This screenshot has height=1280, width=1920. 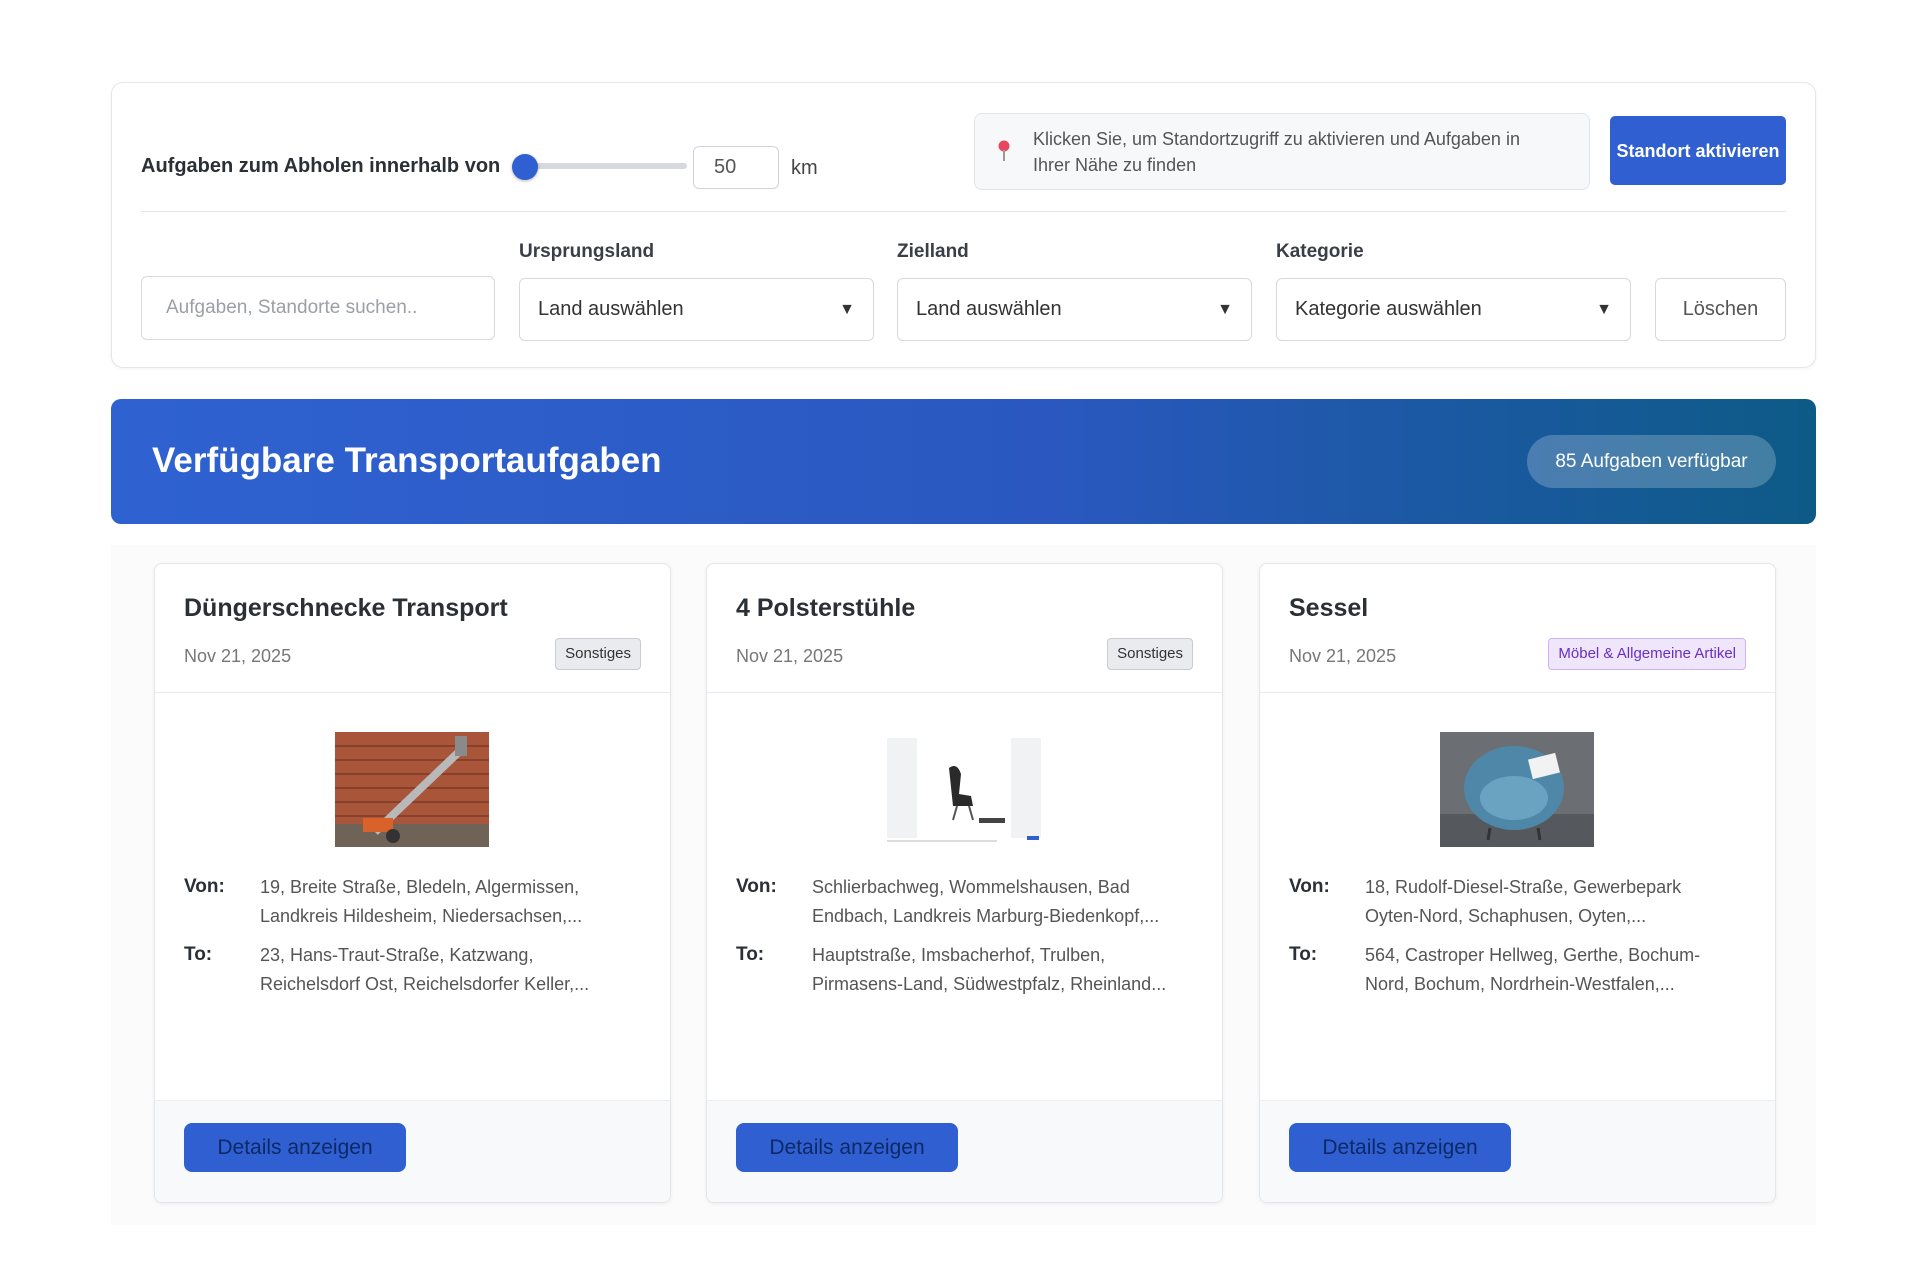 What do you see at coordinates (346, 608) in the screenshot?
I see `task-title: Düngerschnecke Transport` at bounding box center [346, 608].